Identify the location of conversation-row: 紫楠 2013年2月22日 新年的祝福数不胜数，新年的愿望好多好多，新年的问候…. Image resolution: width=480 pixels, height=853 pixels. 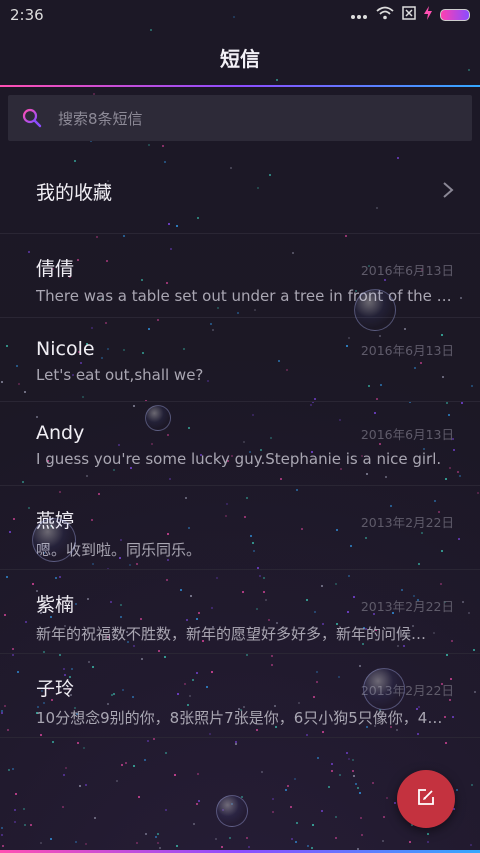
(240, 612).